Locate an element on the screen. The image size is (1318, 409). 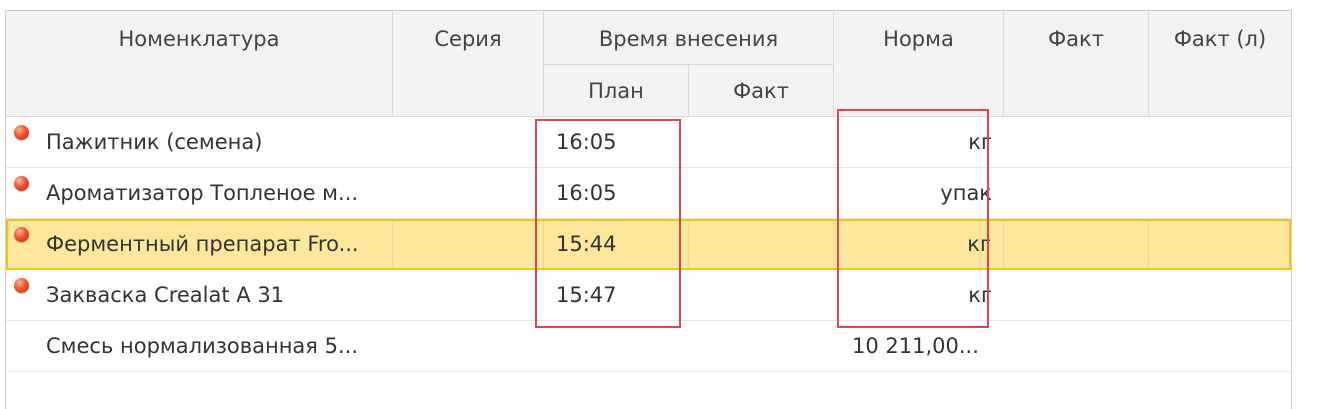
row-name: Закваска Crealat A 31 is located at coordinates (165, 295).